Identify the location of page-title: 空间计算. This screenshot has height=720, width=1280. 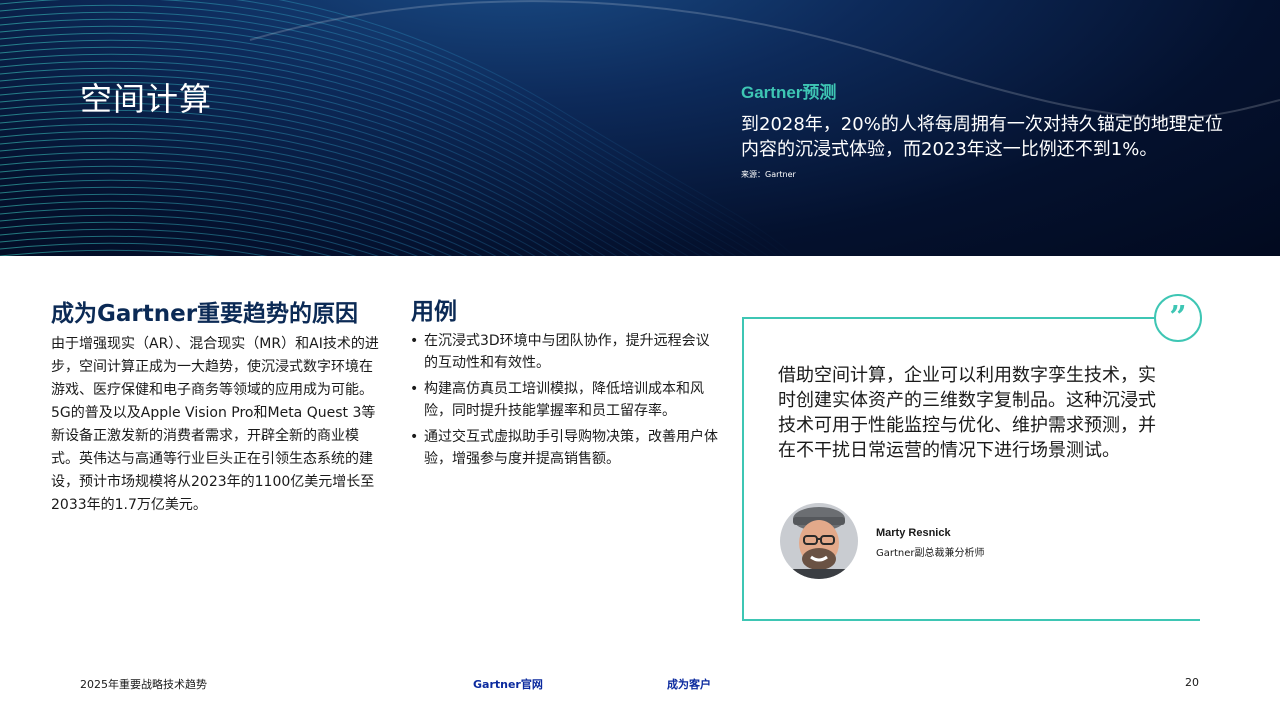
(146, 99).